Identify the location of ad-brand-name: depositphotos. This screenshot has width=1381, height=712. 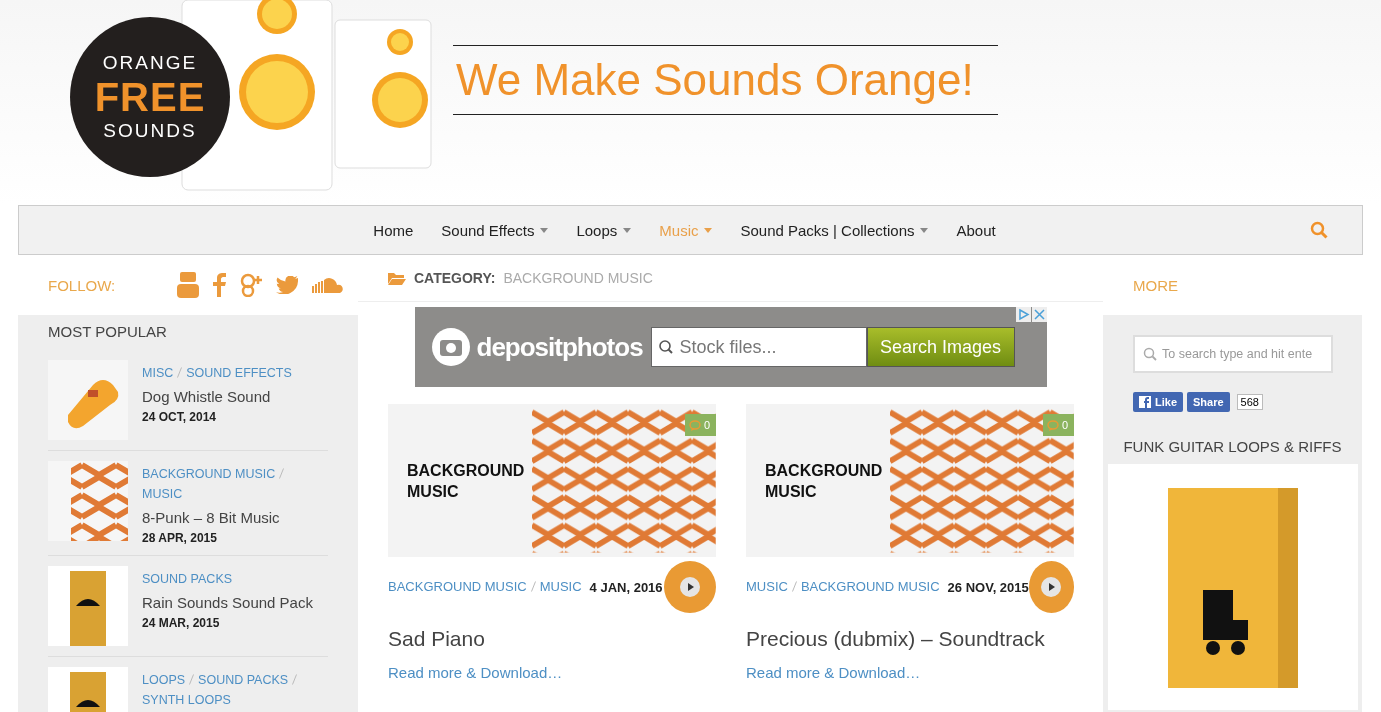
(559, 347).